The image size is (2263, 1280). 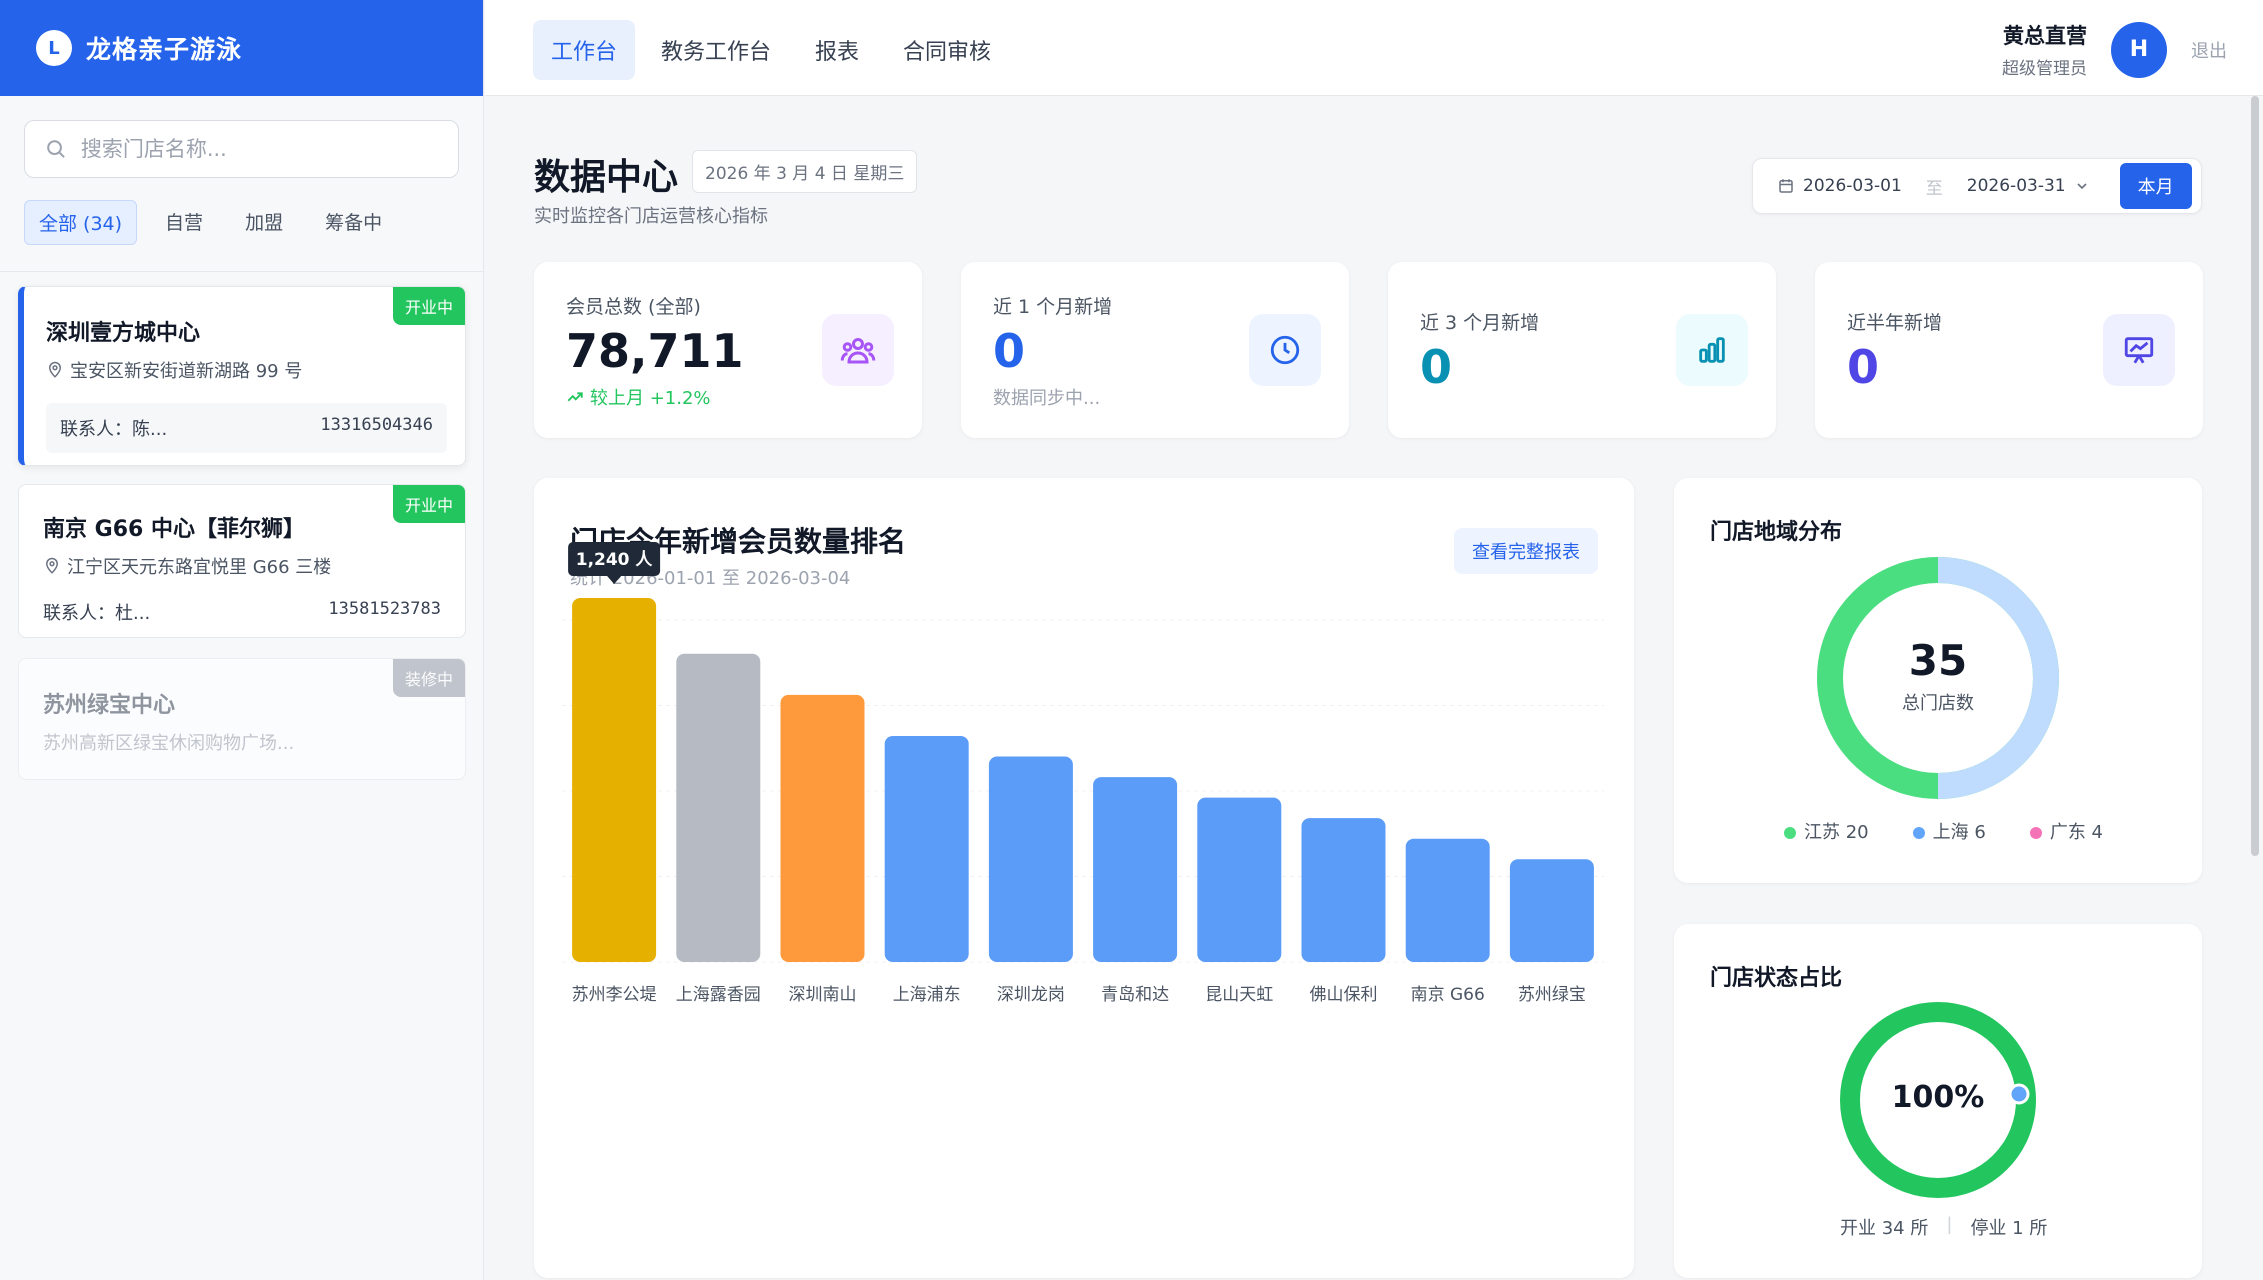 I want to click on page-title: 数据中心, so click(x=606, y=177).